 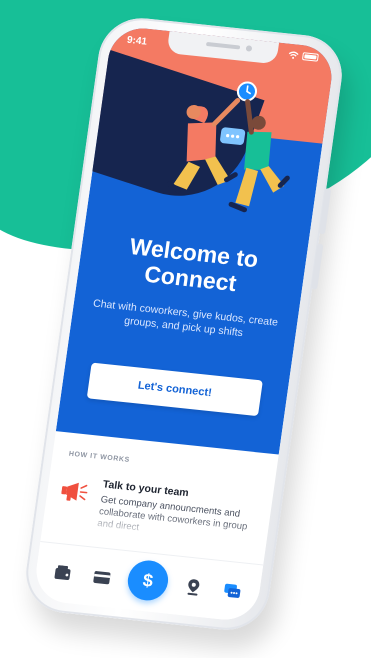 I want to click on battery-icon, so click(x=310, y=57).